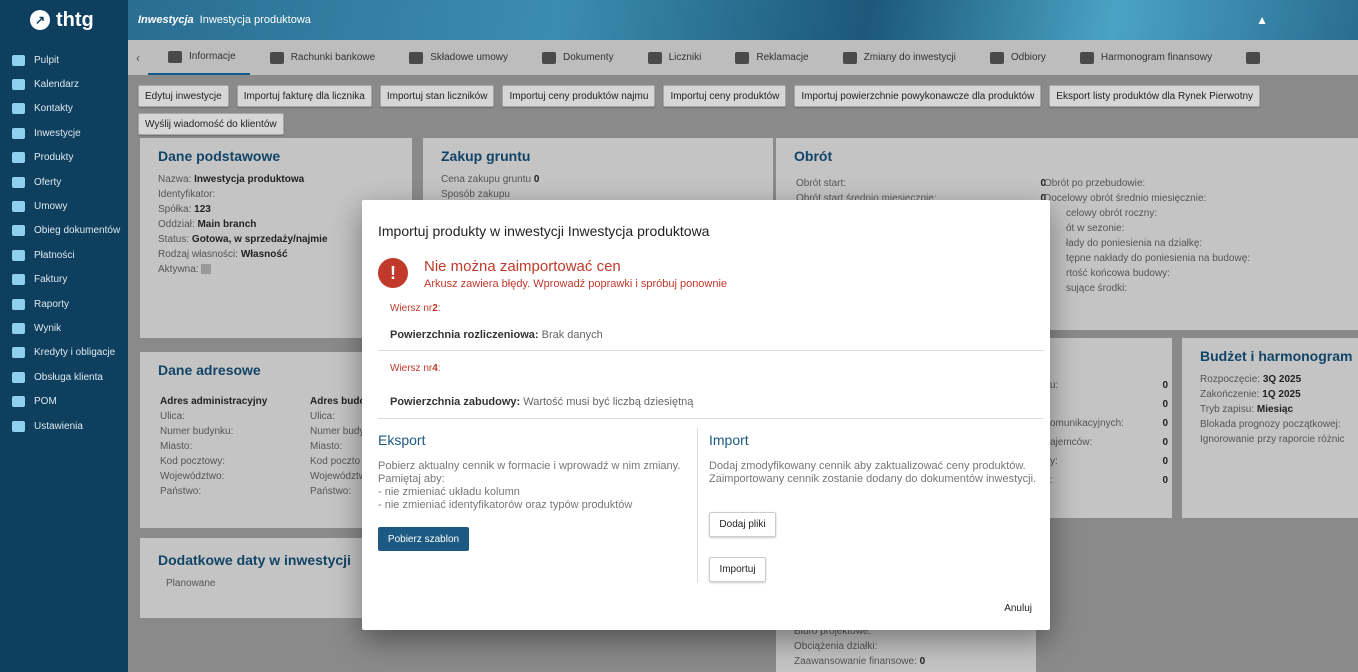 This screenshot has width=1358, height=672. I want to click on sidebar-item-label: POM, so click(45, 402).